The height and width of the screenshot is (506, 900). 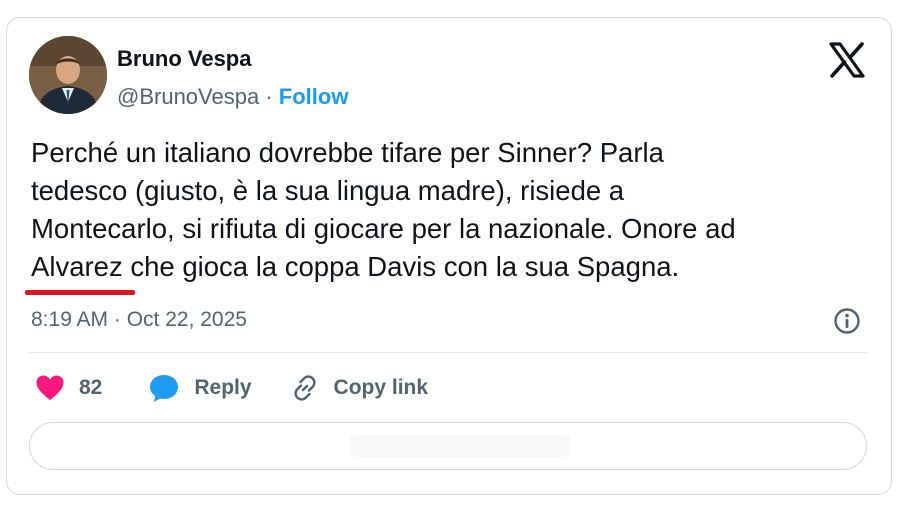 What do you see at coordinates (460, 446) in the screenshot?
I see `blurred-button-label` at bounding box center [460, 446].